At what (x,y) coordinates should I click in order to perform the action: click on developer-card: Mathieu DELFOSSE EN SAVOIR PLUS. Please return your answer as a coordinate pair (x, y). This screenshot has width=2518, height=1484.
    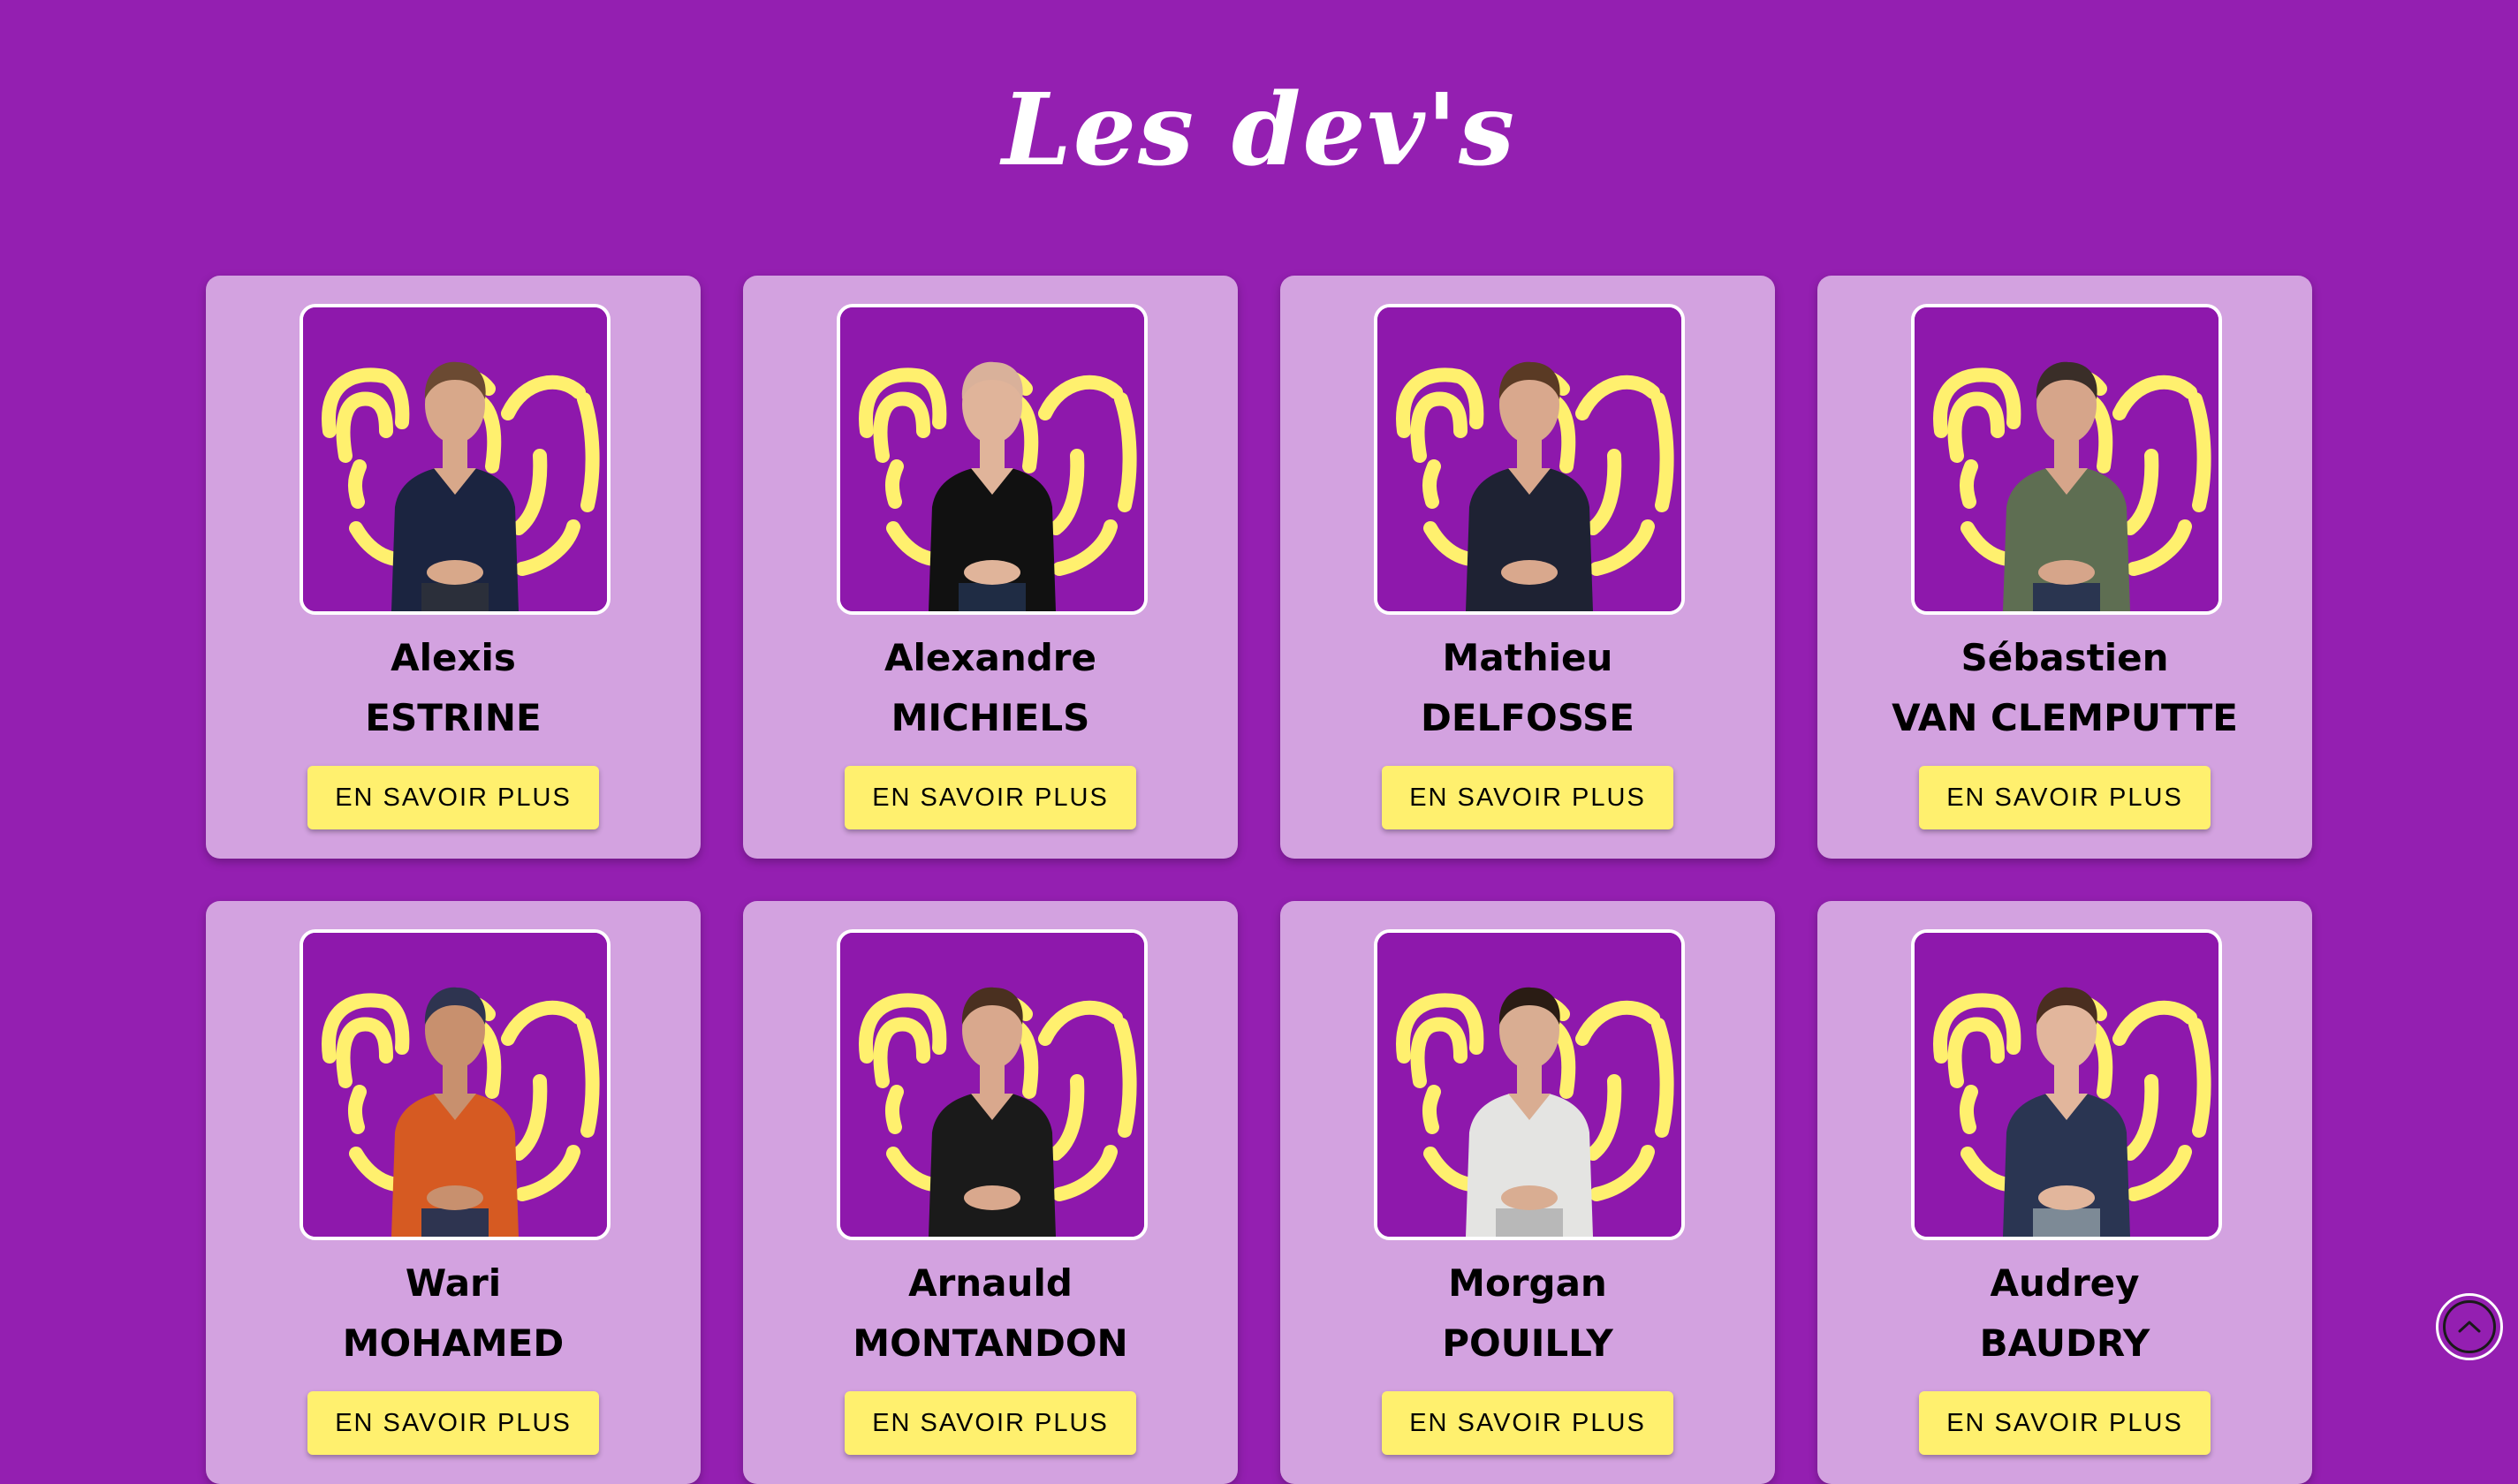
    Looking at the image, I should click on (1527, 567).